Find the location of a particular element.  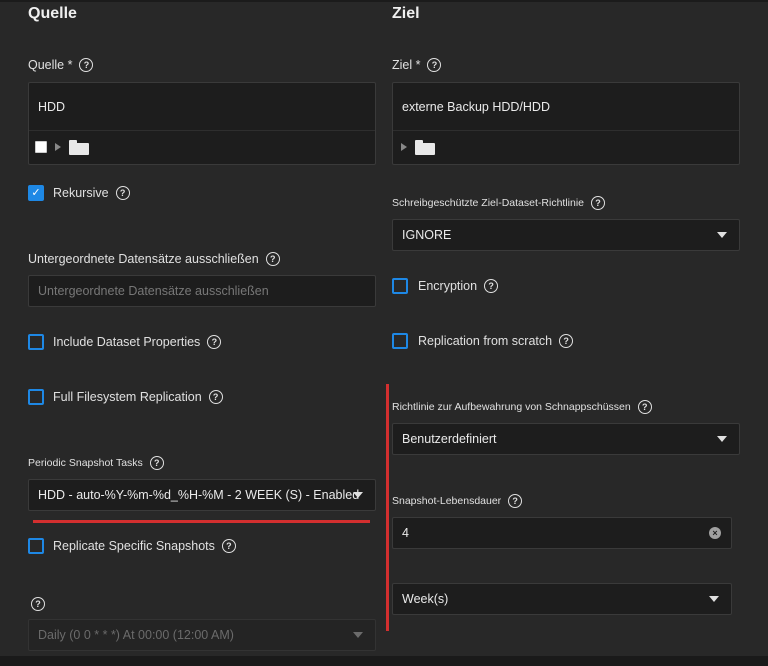

check-icon: ✓ is located at coordinates (36, 192).